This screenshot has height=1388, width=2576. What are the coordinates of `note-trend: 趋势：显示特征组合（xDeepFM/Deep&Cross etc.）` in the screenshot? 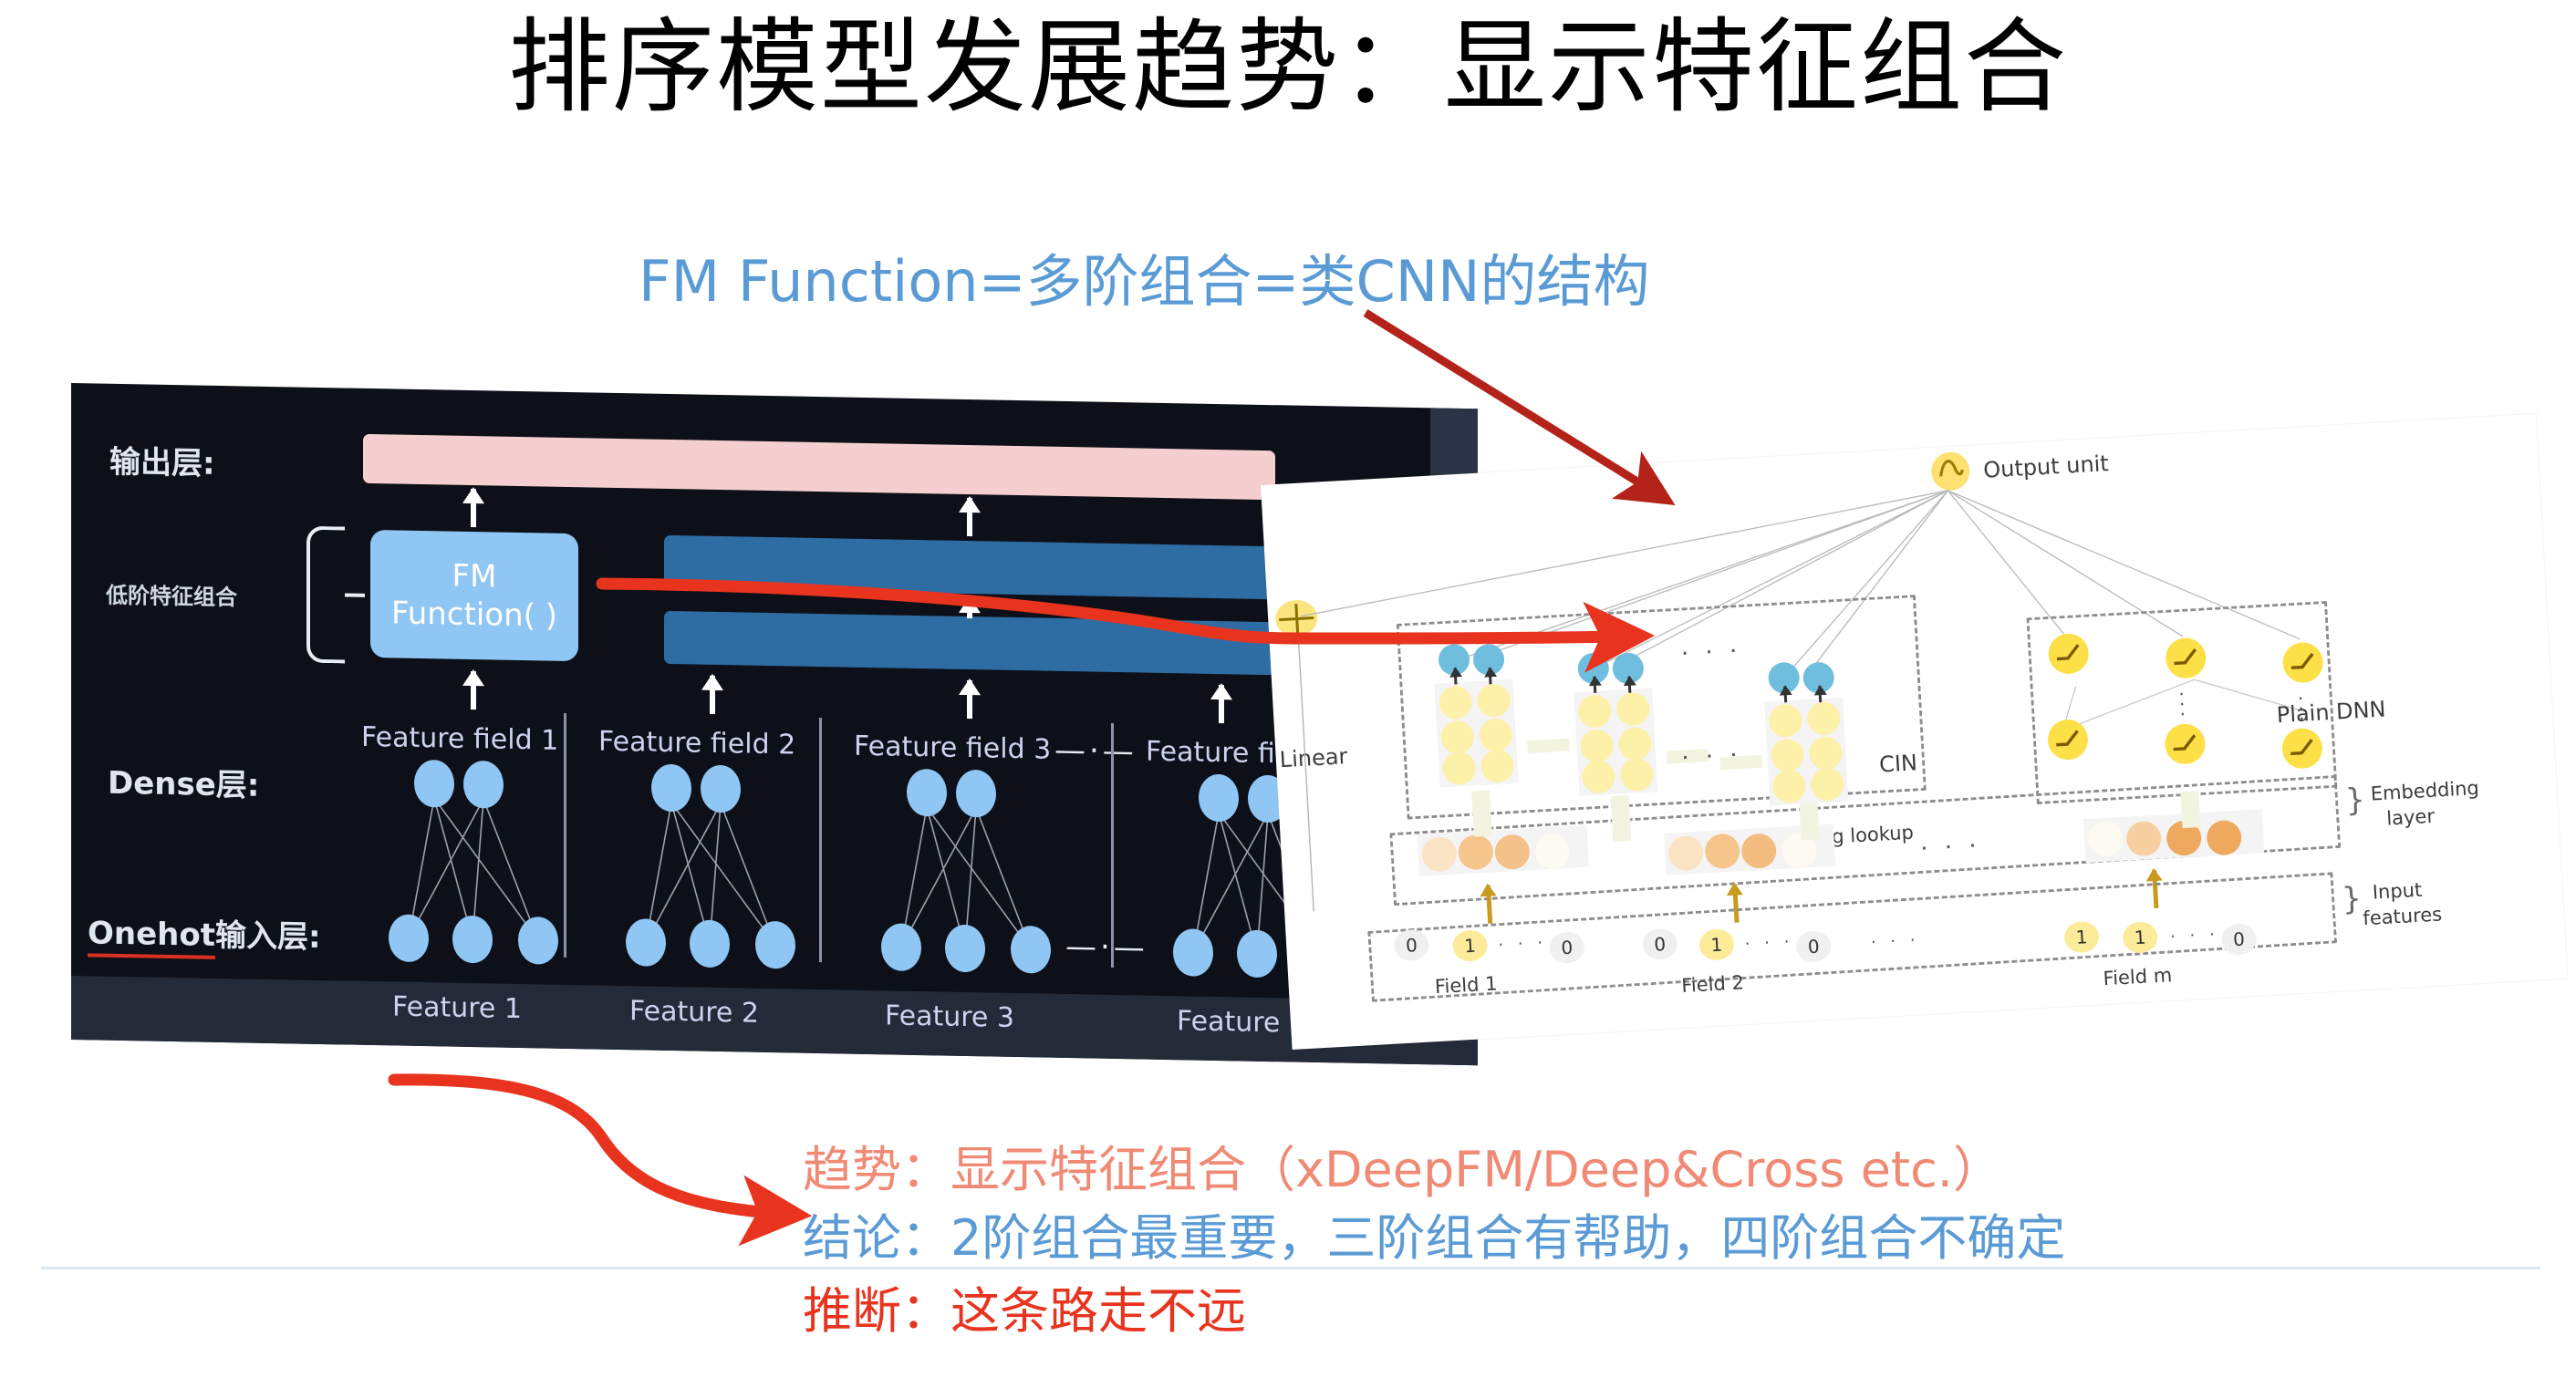 It's located at (1402, 1169).